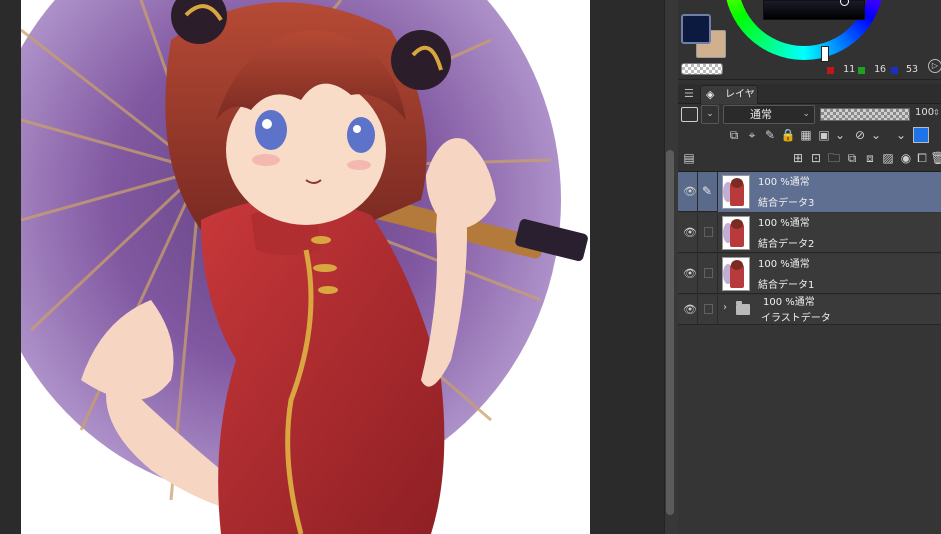 Image resolution: width=941 pixels, height=534 pixels. What do you see at coordinates (743, 308) in the screenshot?
I see `folder-icon` at bounding box center [743, 308].